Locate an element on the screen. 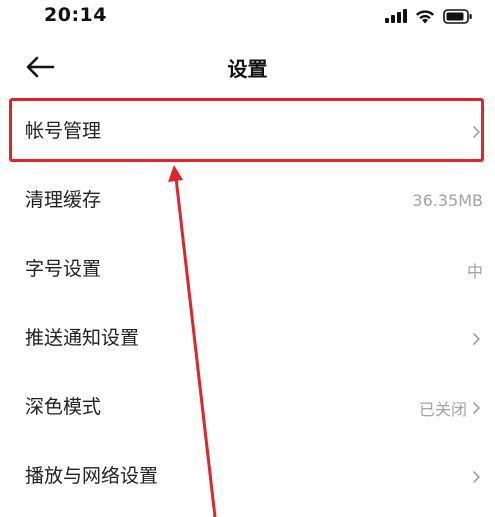 Image resolution: width=495 pixels, height=517 pixels. dark-mode-status-text: 已关闭 is located at coordinates (442, 409).